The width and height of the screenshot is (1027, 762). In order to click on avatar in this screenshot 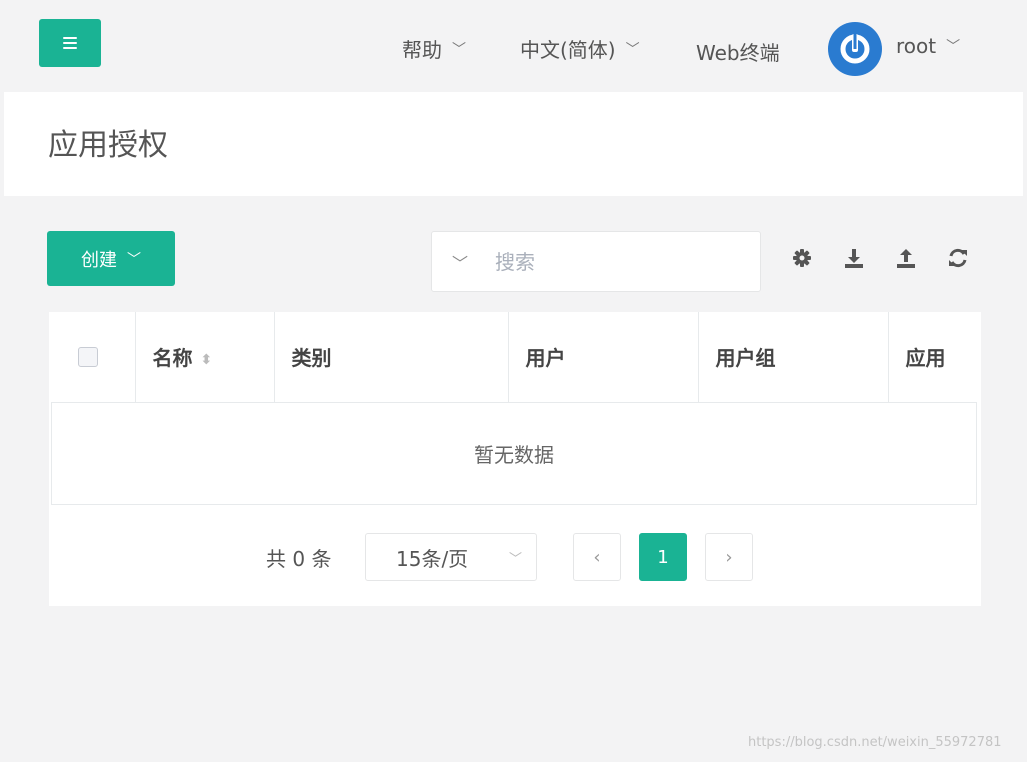, I will do `click(855, 49)`.